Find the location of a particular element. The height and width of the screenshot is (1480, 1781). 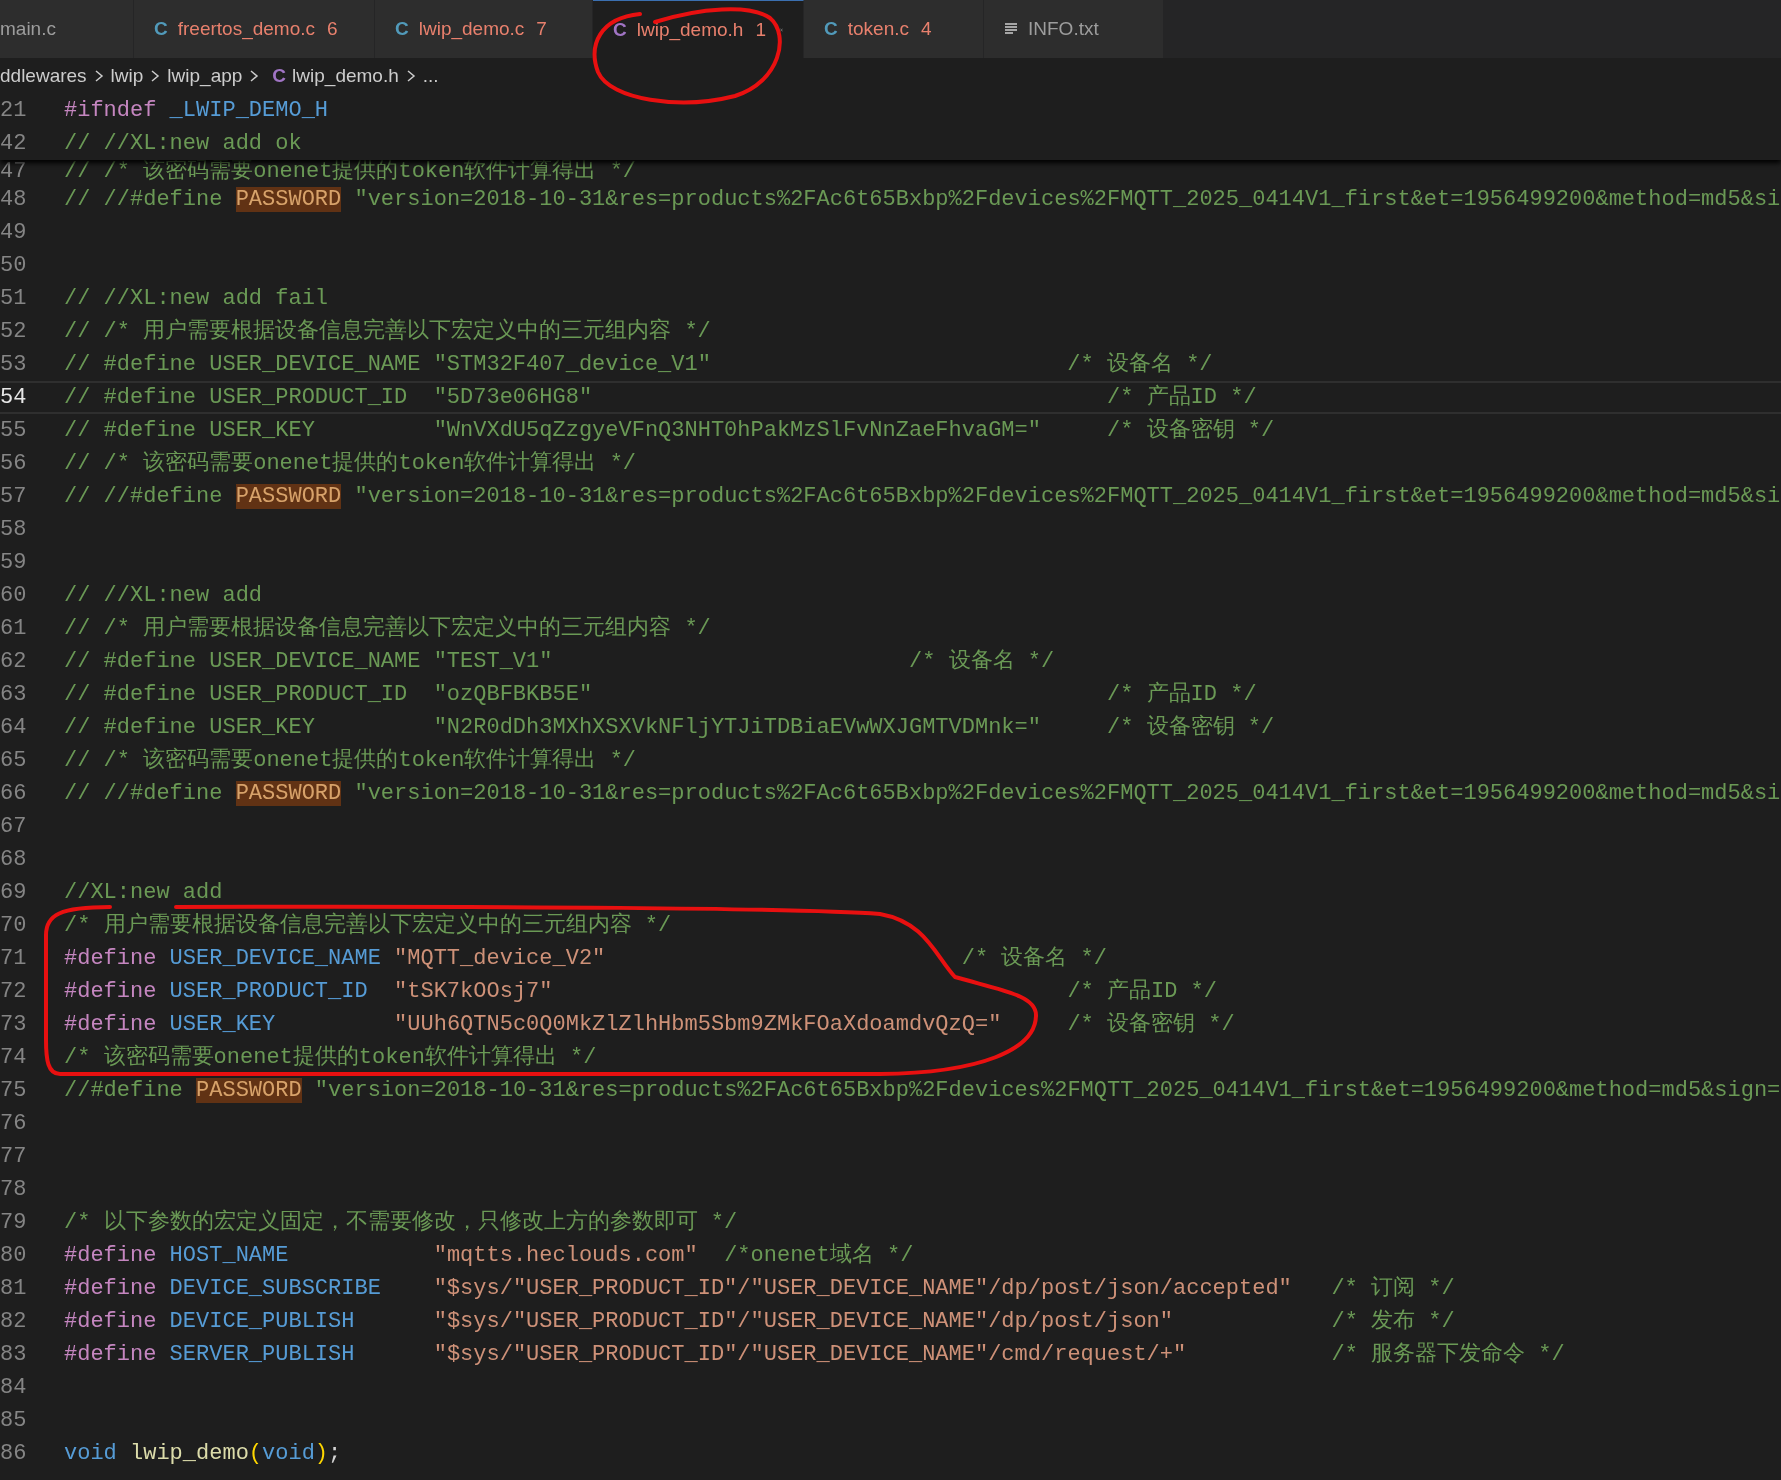

editor-tab: main.c is located at coordinates (67, 29).